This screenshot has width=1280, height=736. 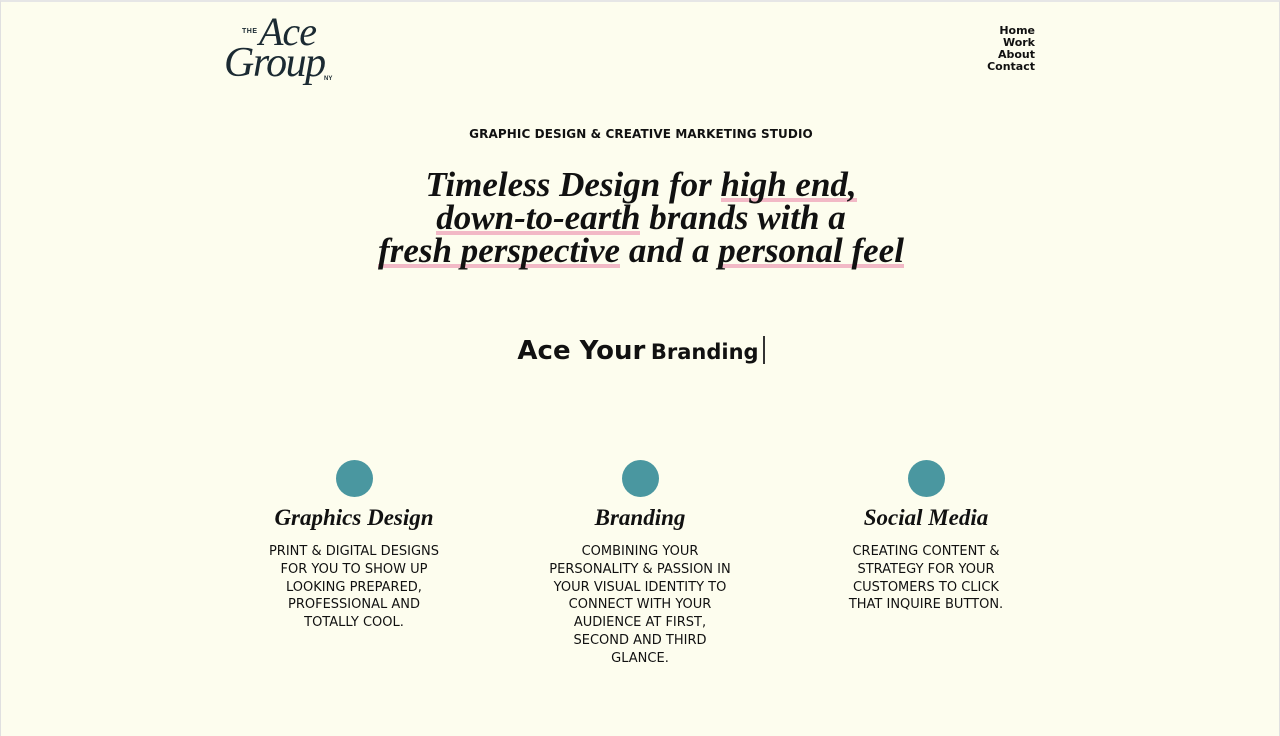 I want to click on service-title: Social Media, so click(x=926, y=517).